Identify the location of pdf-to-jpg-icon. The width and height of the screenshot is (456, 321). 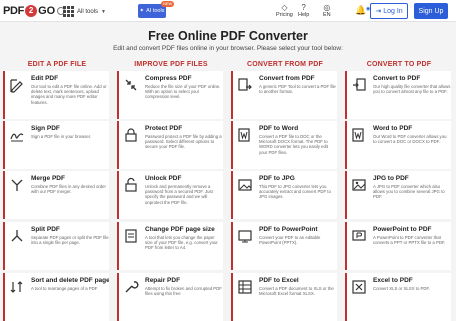
(245, 185).